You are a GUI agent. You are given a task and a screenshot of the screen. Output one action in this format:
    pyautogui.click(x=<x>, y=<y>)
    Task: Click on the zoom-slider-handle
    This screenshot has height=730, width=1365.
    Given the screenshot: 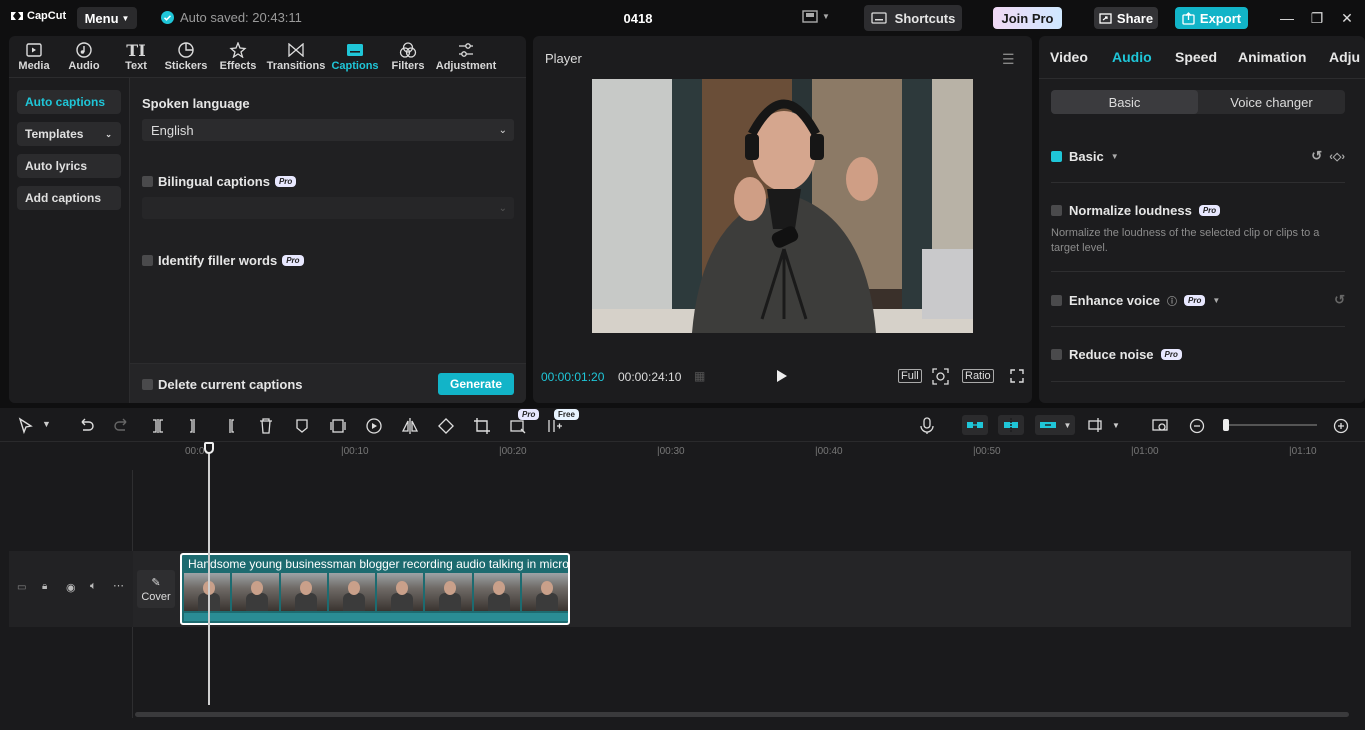 What is the action you would take?
    pyautogui.click(x=1226, y=425)
    